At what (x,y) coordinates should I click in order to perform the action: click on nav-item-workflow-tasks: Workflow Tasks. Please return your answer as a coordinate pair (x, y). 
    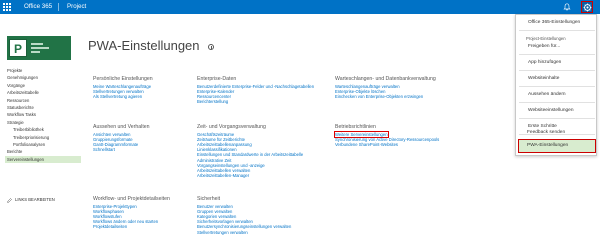
    Looking at the image, I should click on (44, 114).